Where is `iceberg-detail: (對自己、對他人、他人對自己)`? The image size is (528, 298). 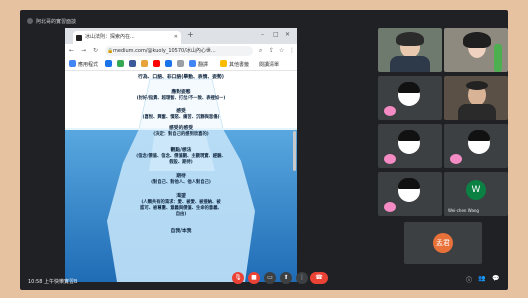
iceberg-detail: (對自己、對他人、他人對自己) is located at coordinates (181, 182).